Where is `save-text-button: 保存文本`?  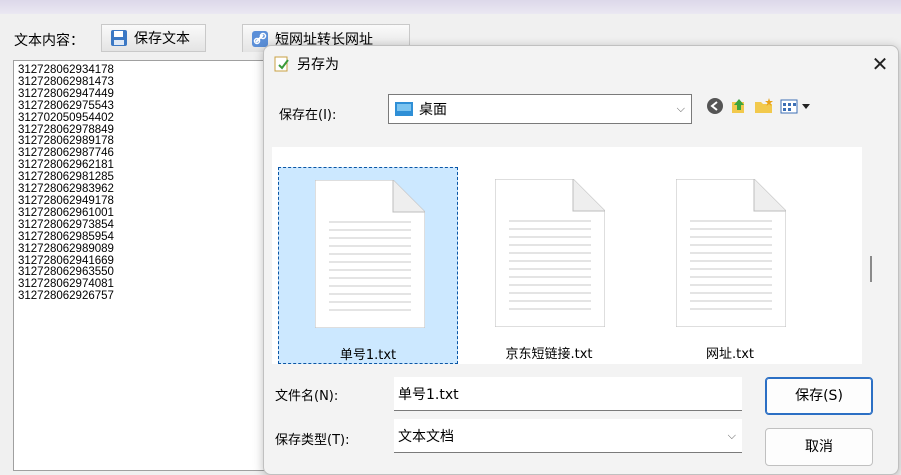
save-text-button: 保存文本 is located at coordinates (153, 38).